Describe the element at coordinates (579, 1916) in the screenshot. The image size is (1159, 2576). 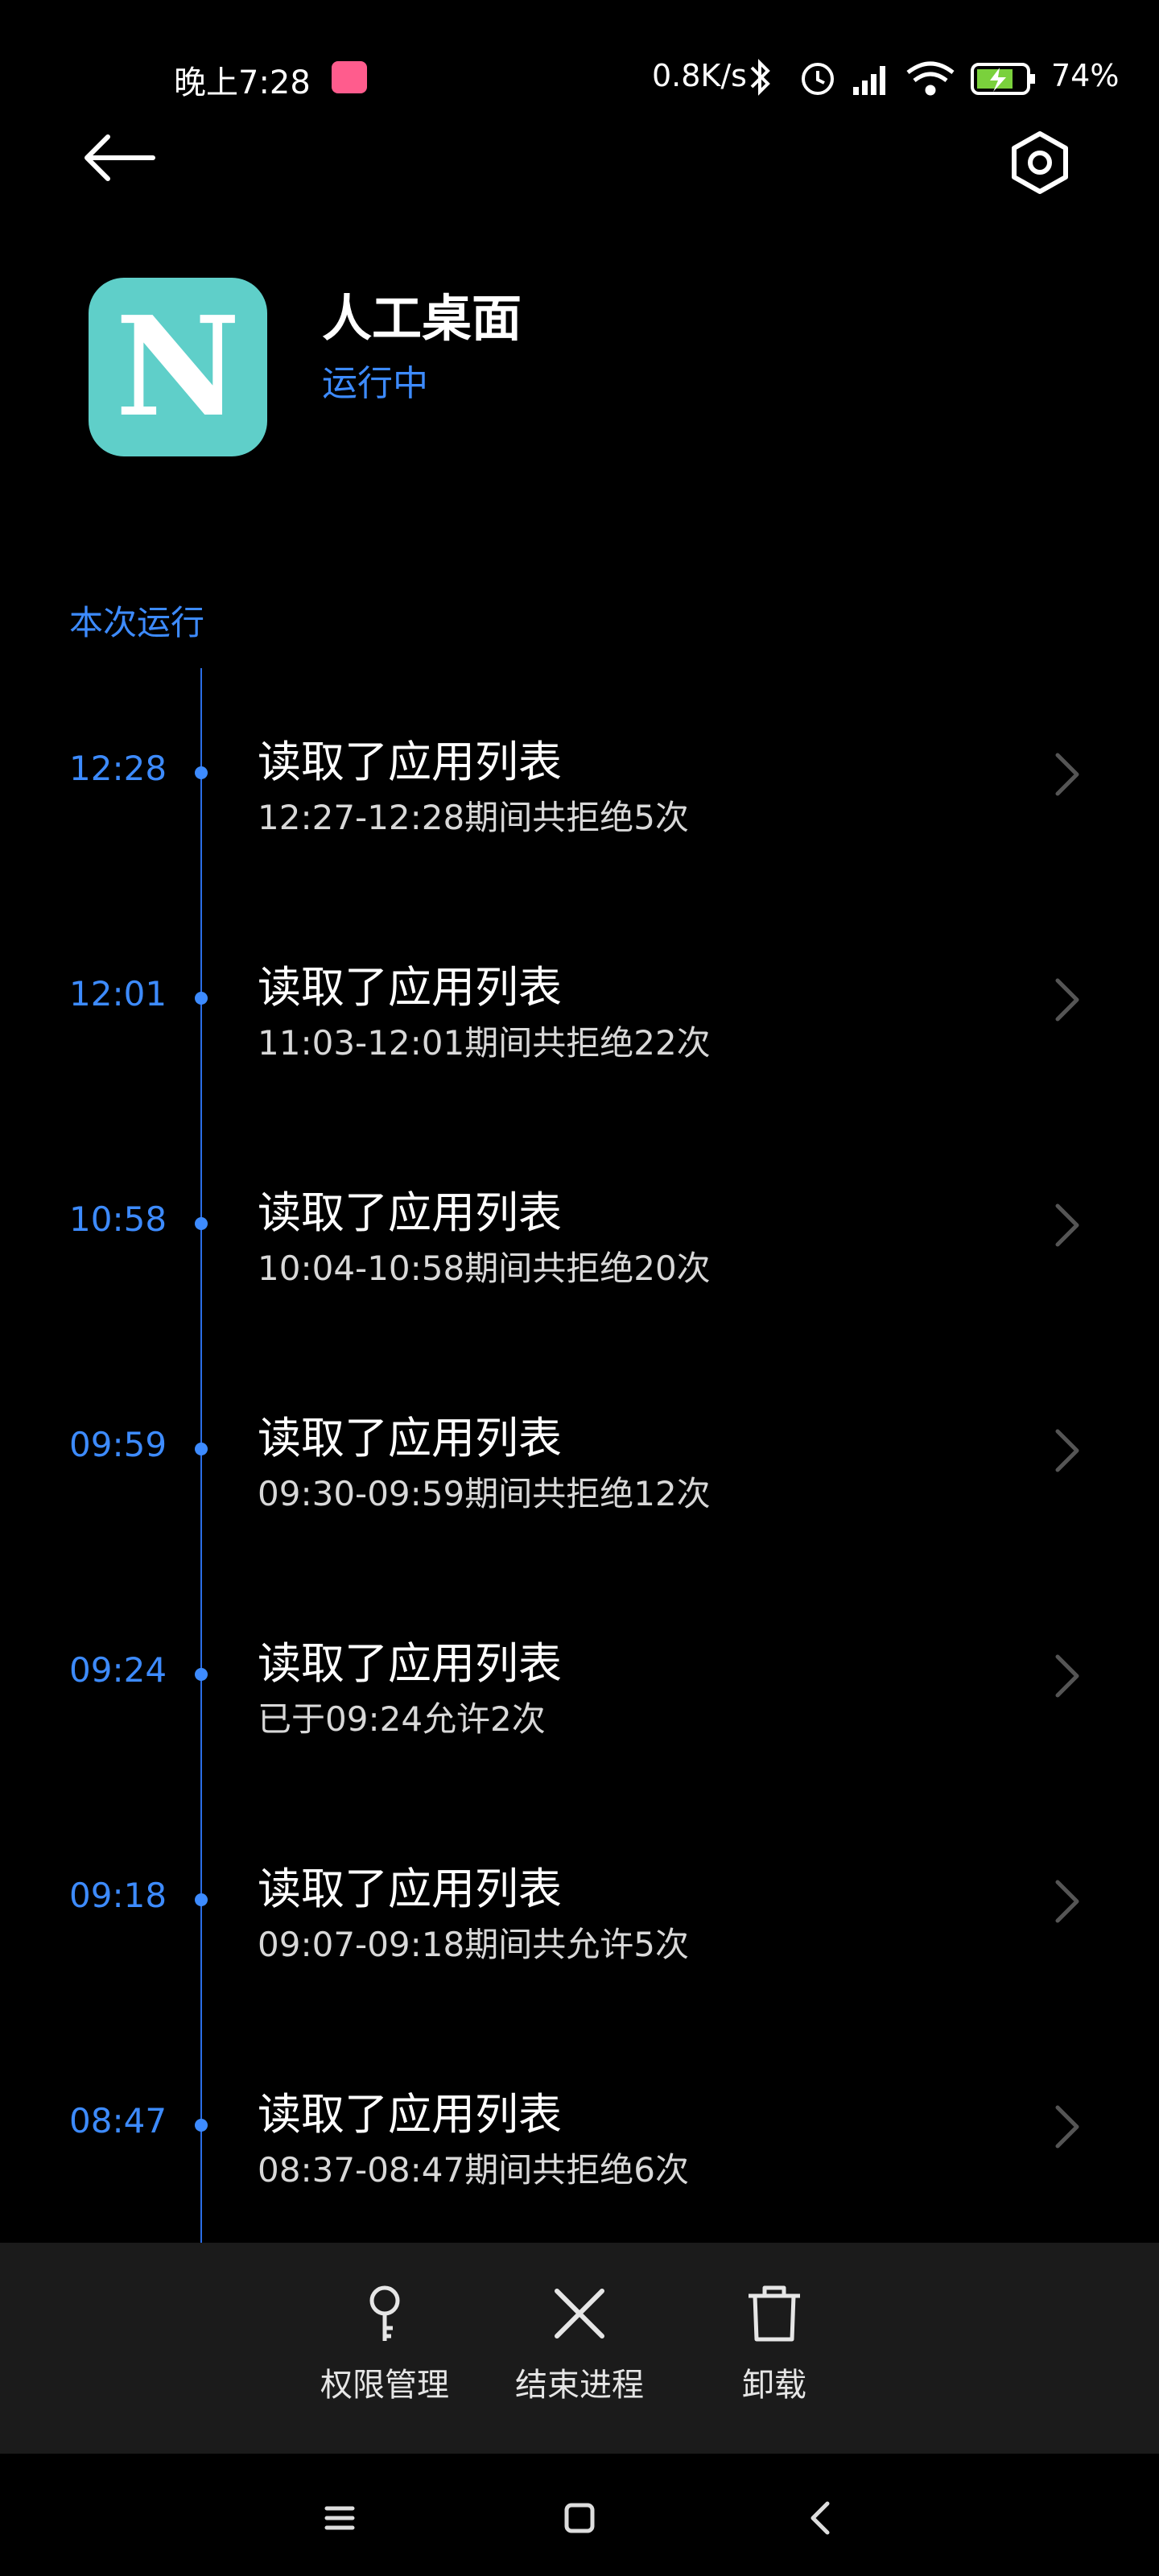
I see `timeline-row: 09:18 读取了应用列表 09:07-09:18期间共允许5次` at that location.